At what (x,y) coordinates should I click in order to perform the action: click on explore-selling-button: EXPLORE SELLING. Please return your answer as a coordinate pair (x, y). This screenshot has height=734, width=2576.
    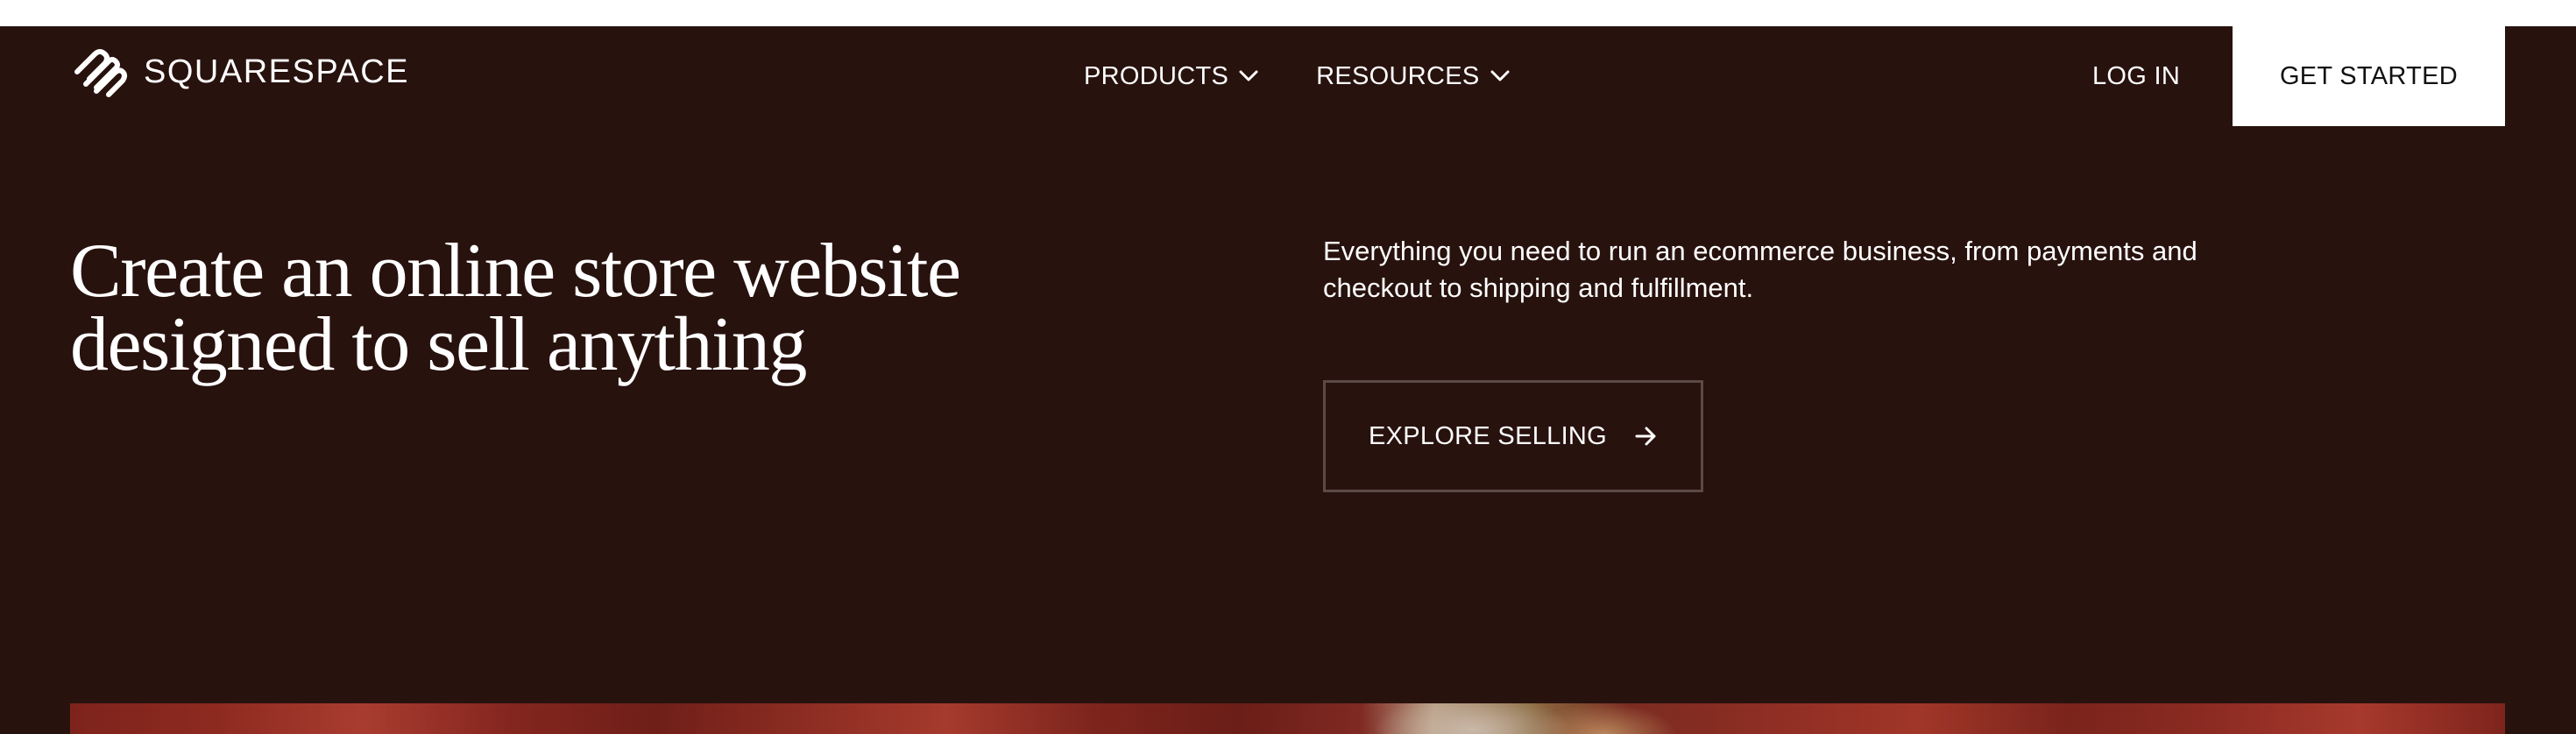
    Looking at the image, I should click on (1513, 436).